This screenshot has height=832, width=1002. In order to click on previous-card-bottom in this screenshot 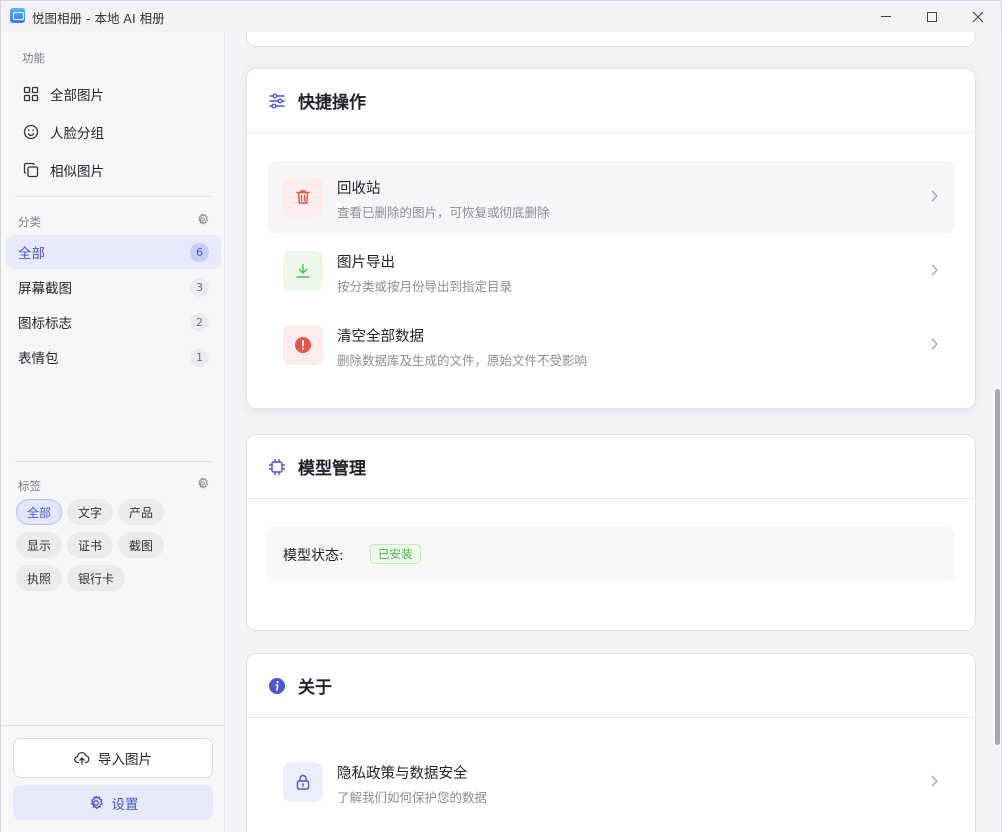, I will do `click(611, 39)`.